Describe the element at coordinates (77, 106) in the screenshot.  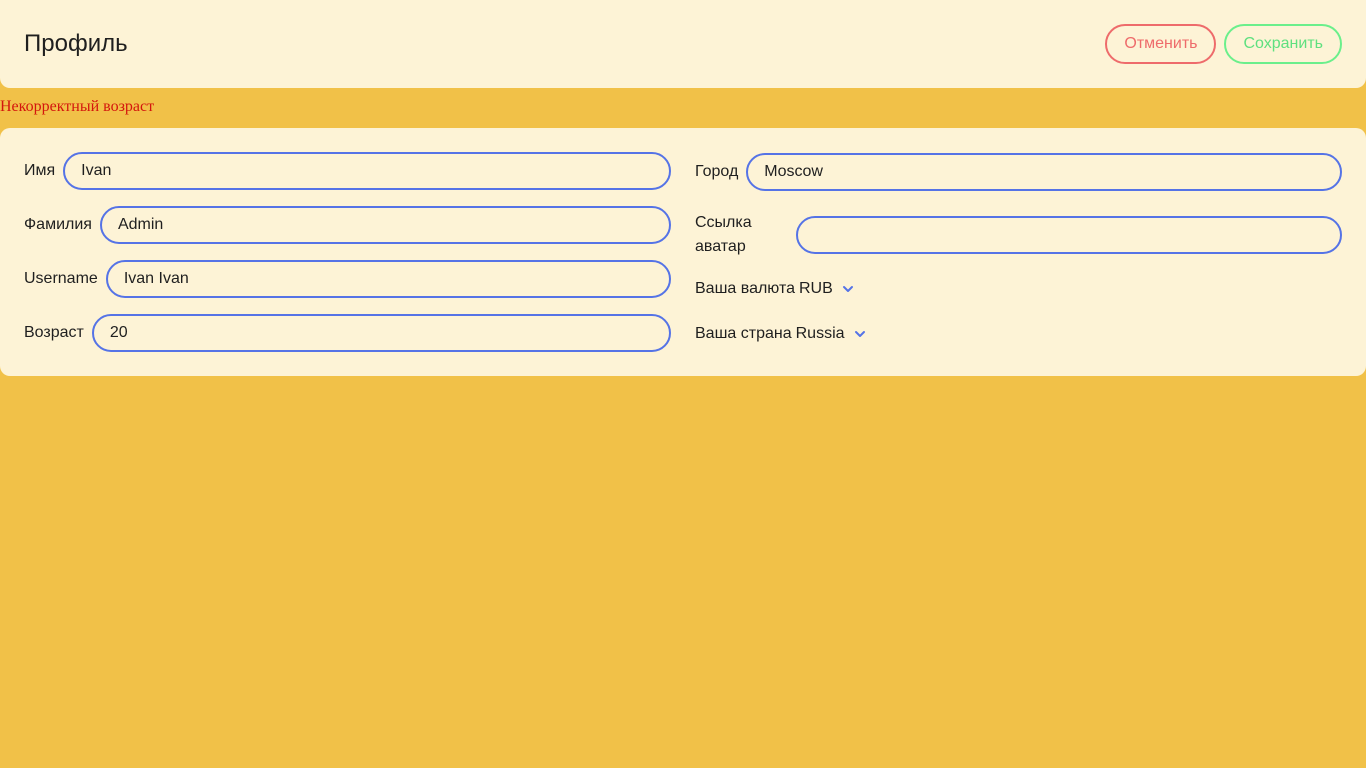
I see `error-message: Некорректный возраст` at that location.